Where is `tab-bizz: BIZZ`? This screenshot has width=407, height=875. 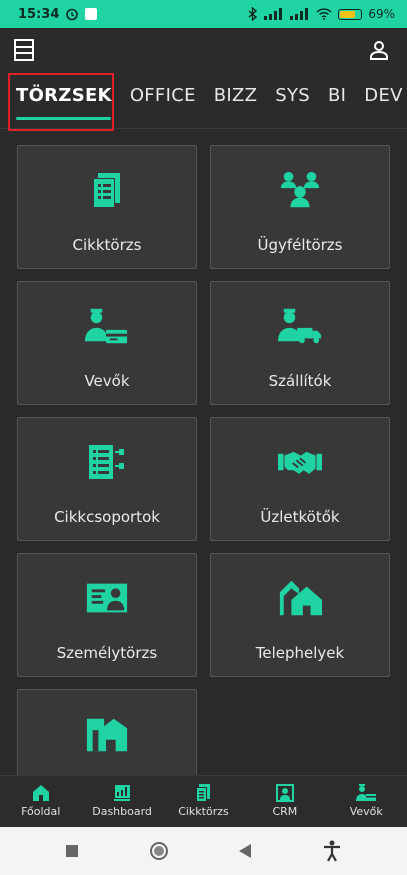
tab-bizz: BIZZ is located at coordinates (236, 100).